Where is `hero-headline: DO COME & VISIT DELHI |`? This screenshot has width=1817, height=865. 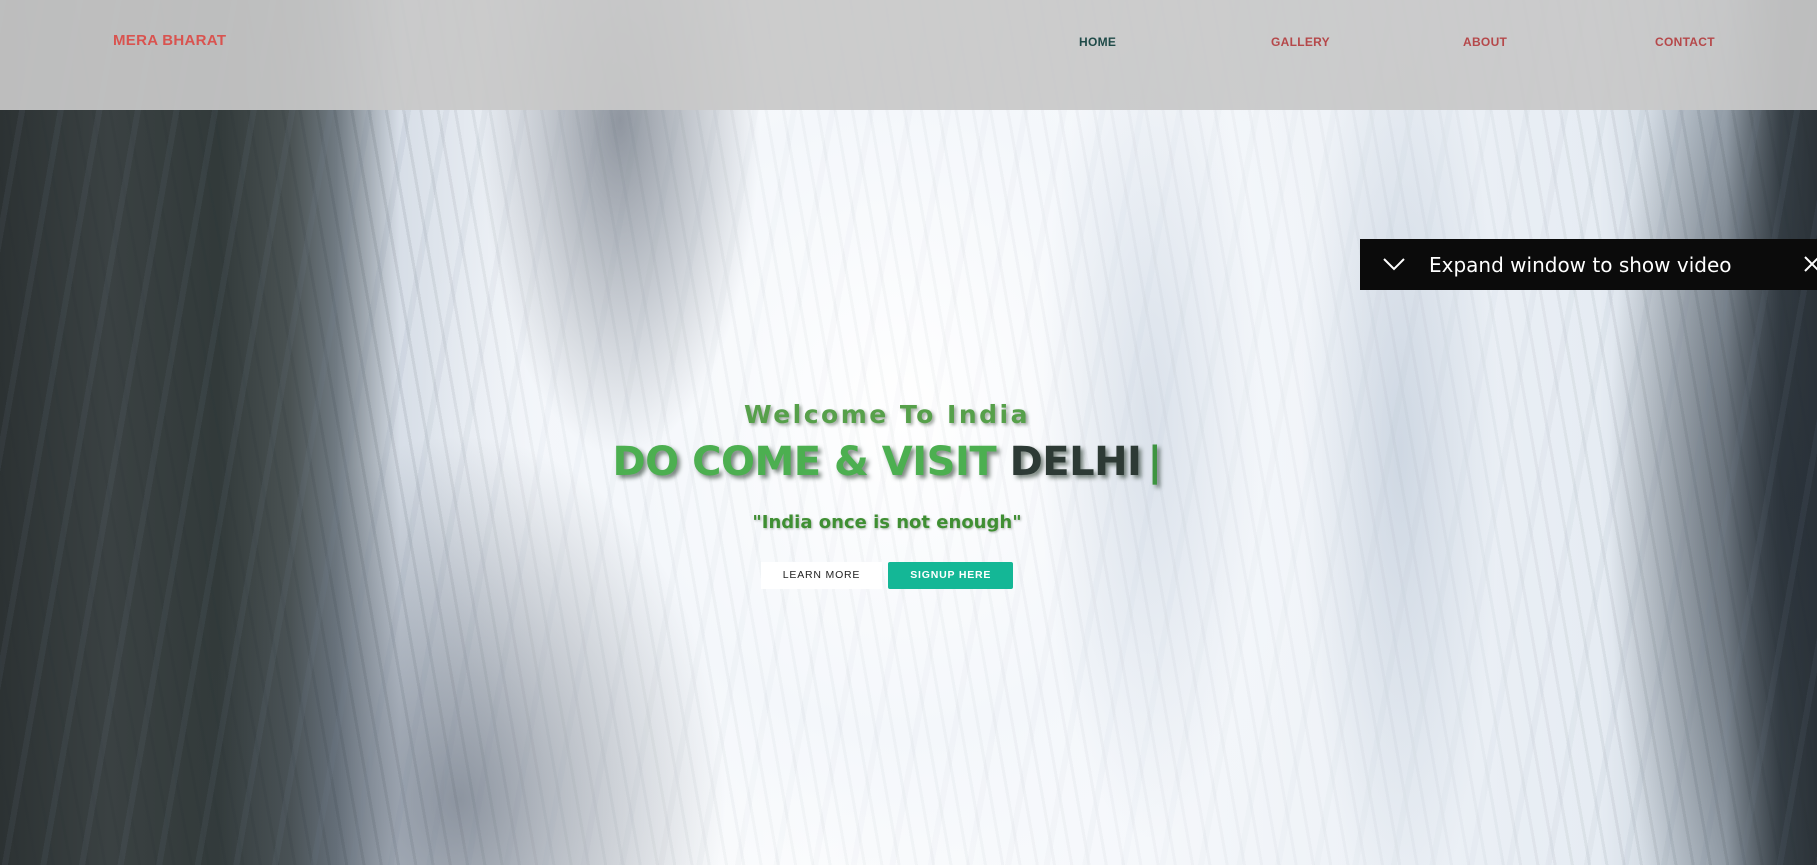
hero-headline: DO COME & VISIT DELHI | is located at coordinates (887, 462).